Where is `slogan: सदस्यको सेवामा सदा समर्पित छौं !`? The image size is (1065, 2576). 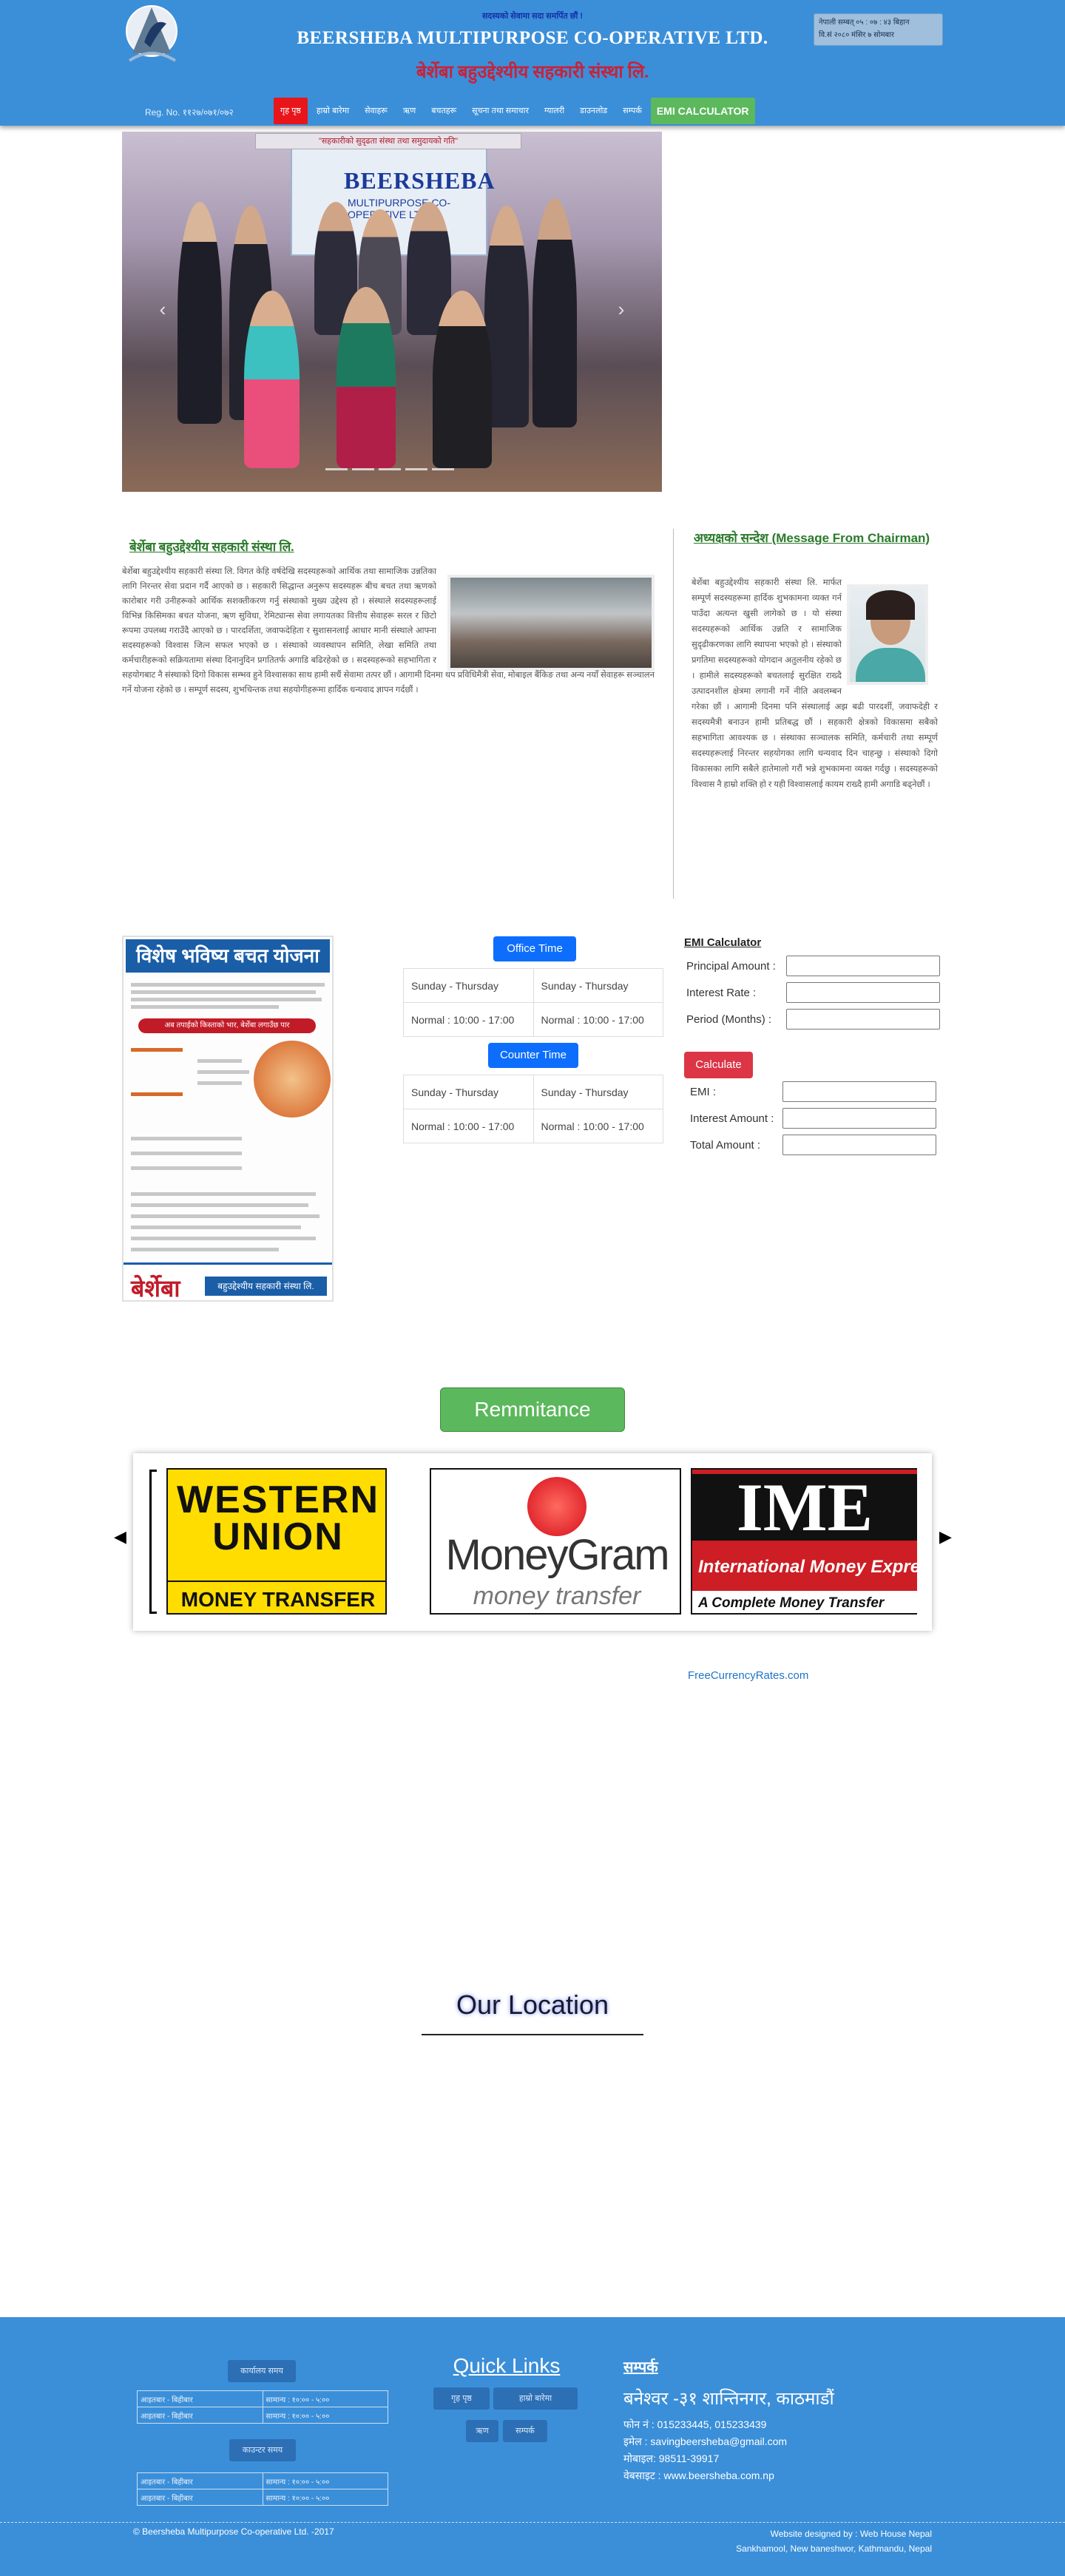
slogan: सदस्यको सेवामा सदा समर्पित छौं ! is located at coordinates (532, 16).